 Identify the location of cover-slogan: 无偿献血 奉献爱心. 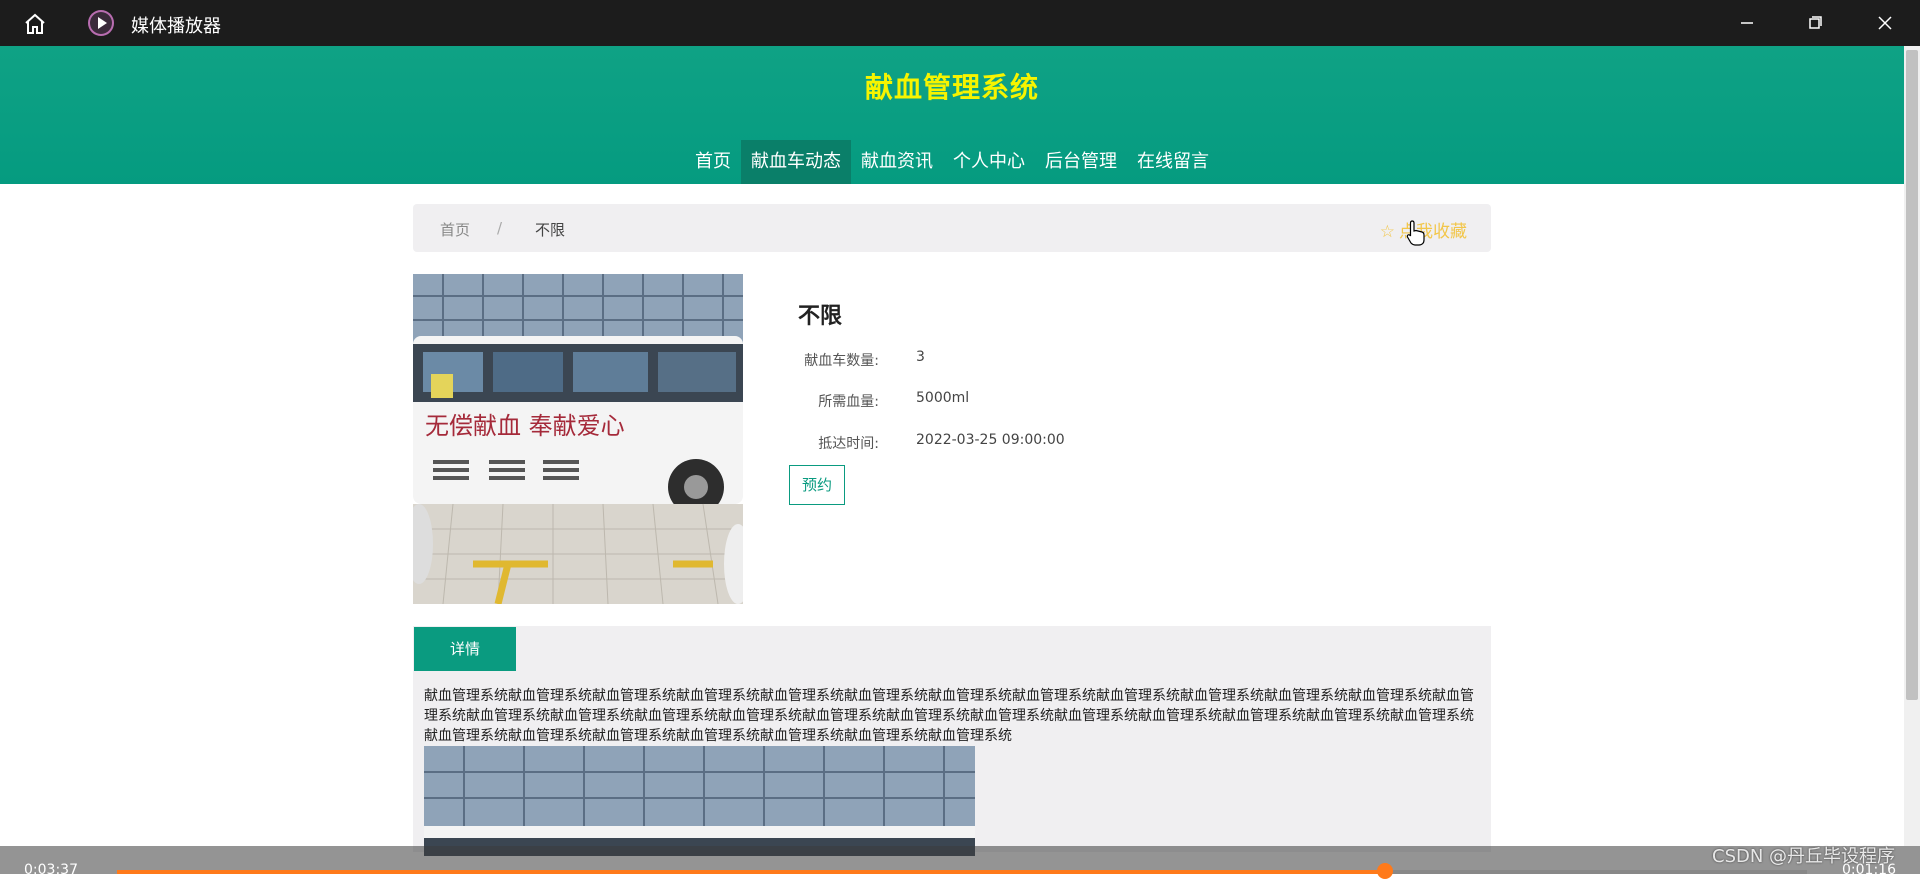
(525, 426).